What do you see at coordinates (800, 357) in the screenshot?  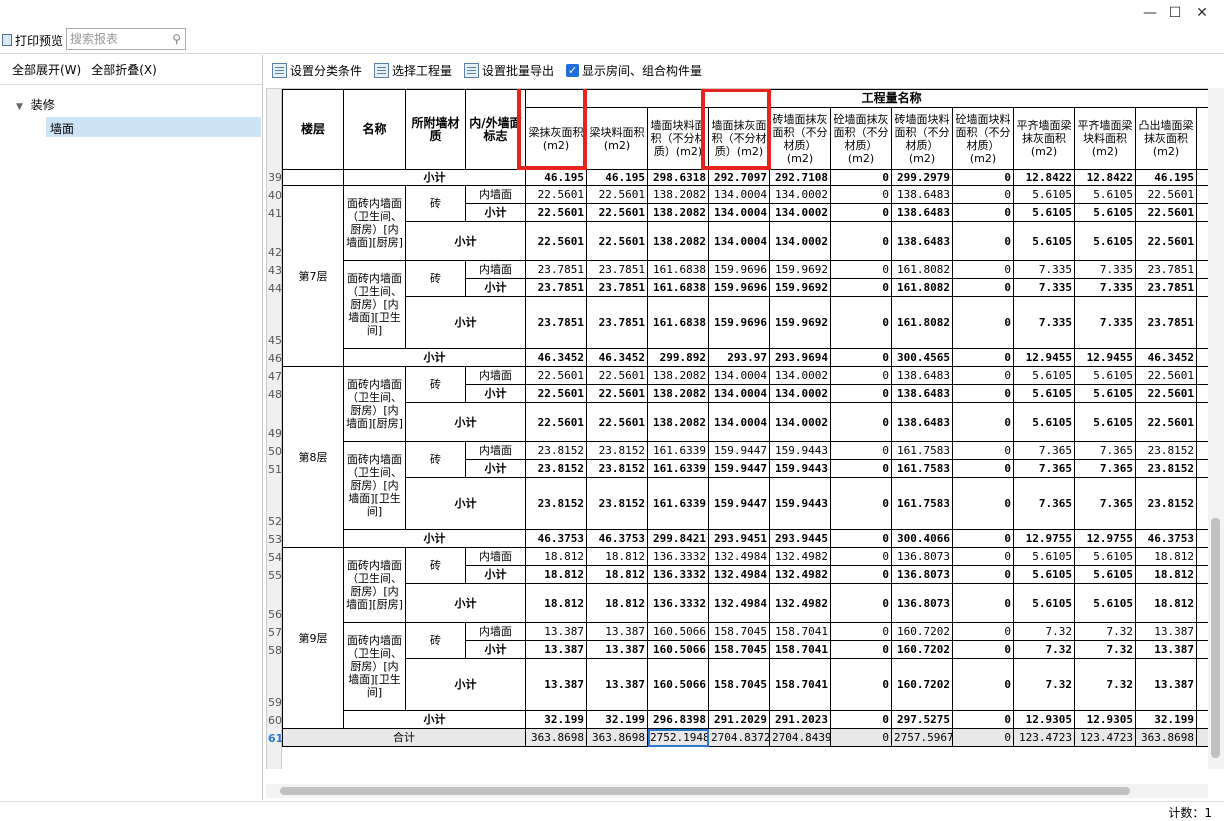 I see `value-cell: 293.9694` at bounding box center [800, 357].